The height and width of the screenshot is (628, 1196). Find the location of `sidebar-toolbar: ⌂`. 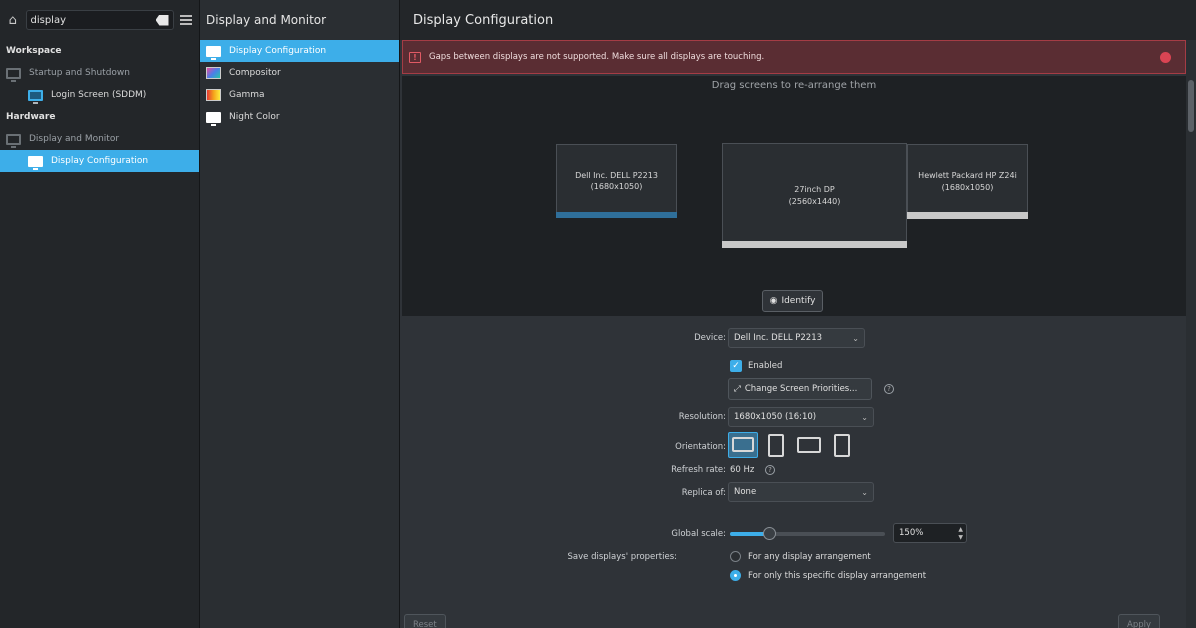

sidebar-toolbar: ⌂ is located at coordinates (99, 20).